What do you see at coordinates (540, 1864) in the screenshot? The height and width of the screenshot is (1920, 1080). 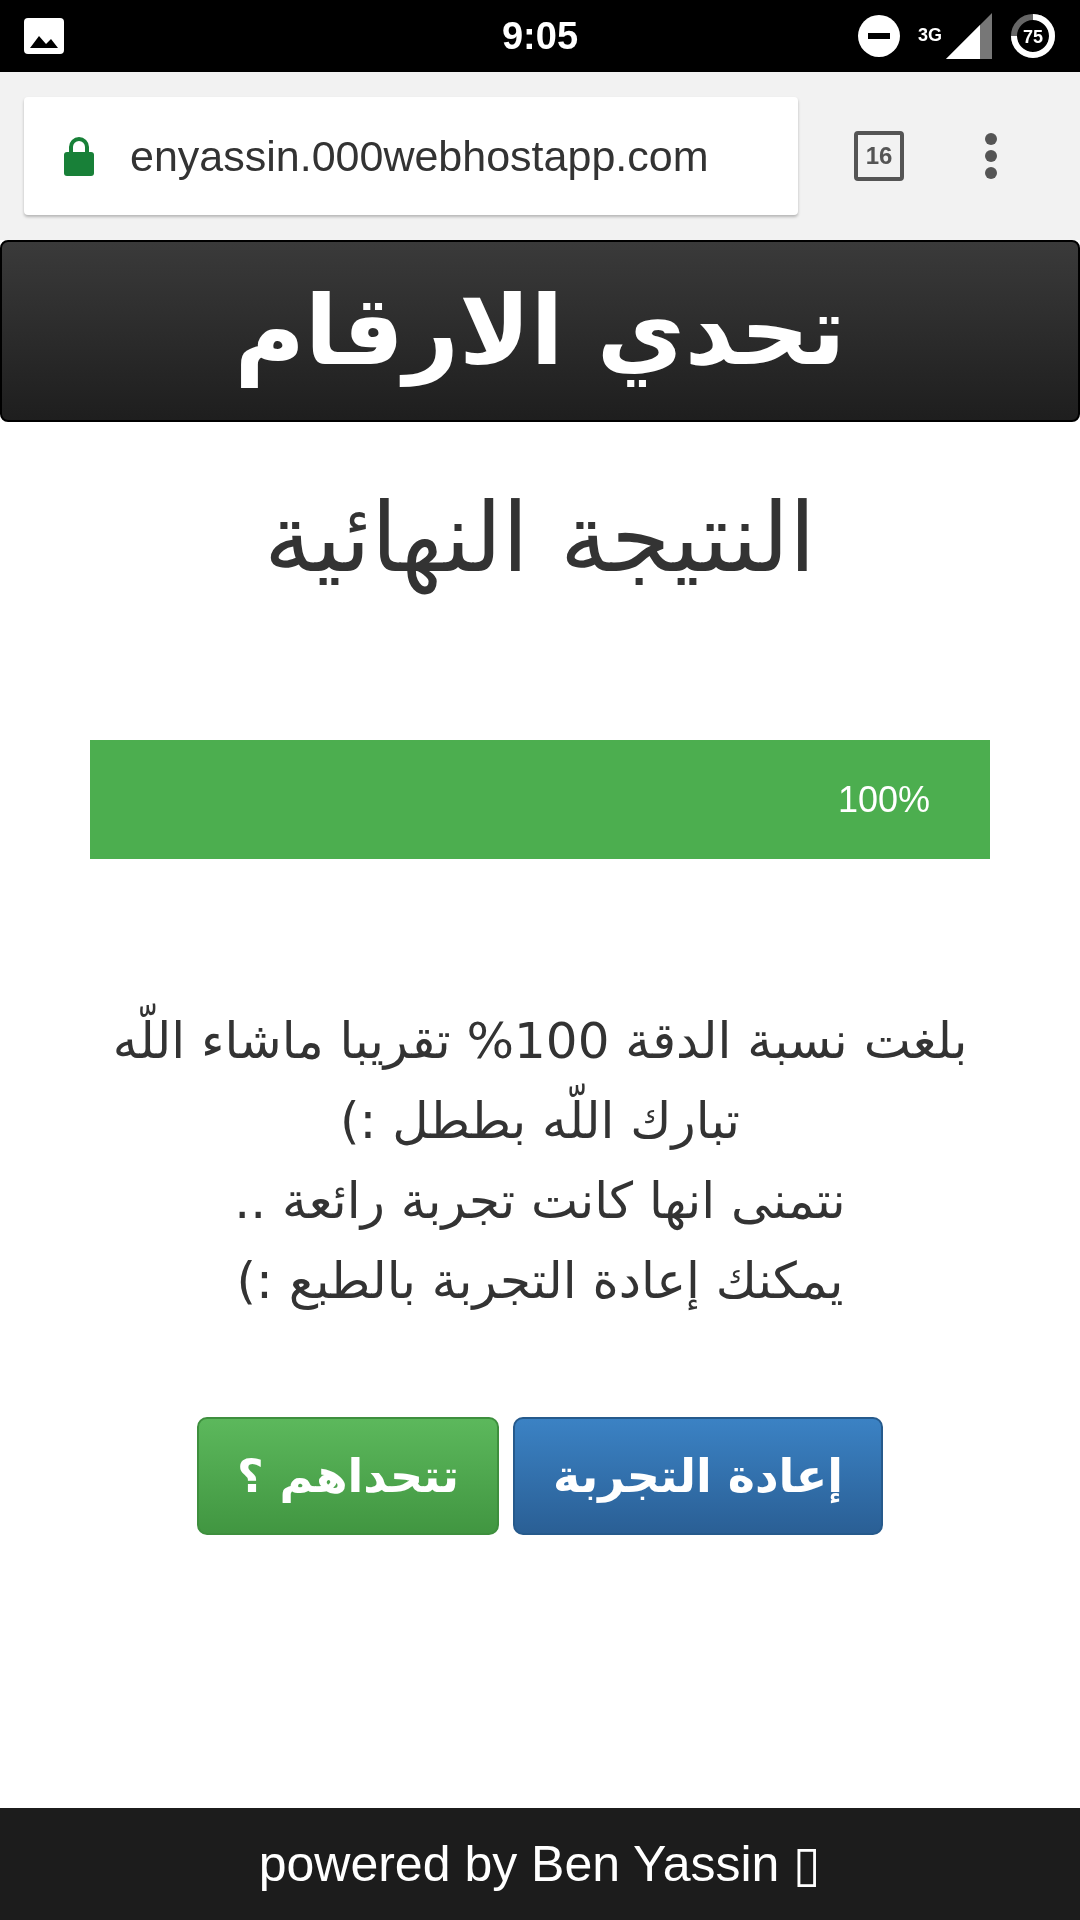 I see `footer-text: powered by Ben Yassin ▯` at bounding box center [540, 1864].